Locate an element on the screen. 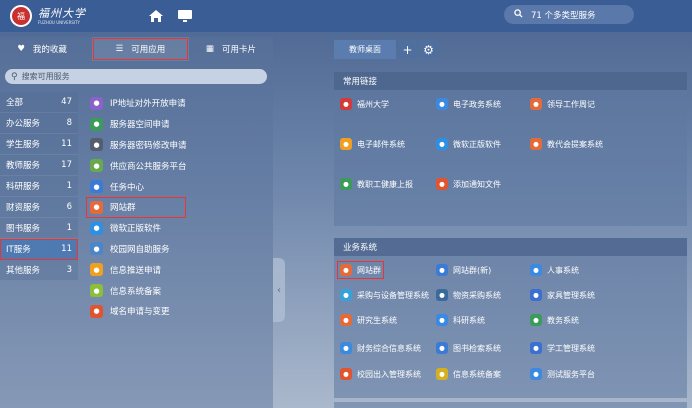  category-count: 11 is located at coordinates (66, 144).